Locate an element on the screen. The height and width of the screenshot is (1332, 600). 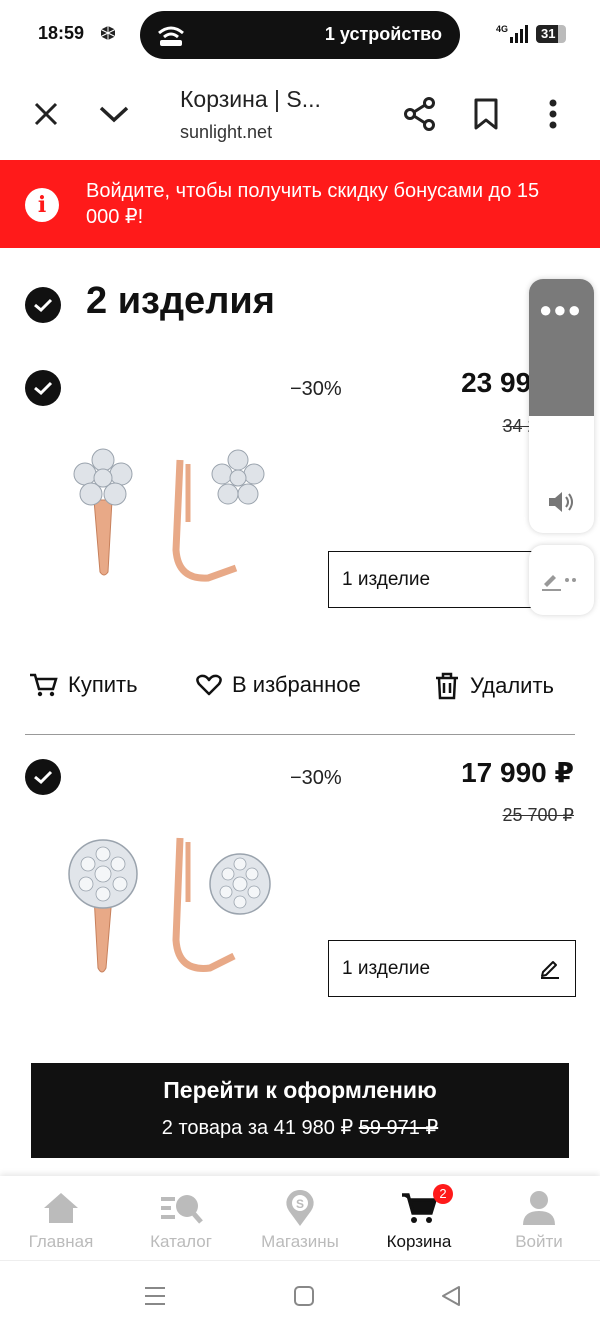
network-type: 4G is located at coordinates (502, 29).